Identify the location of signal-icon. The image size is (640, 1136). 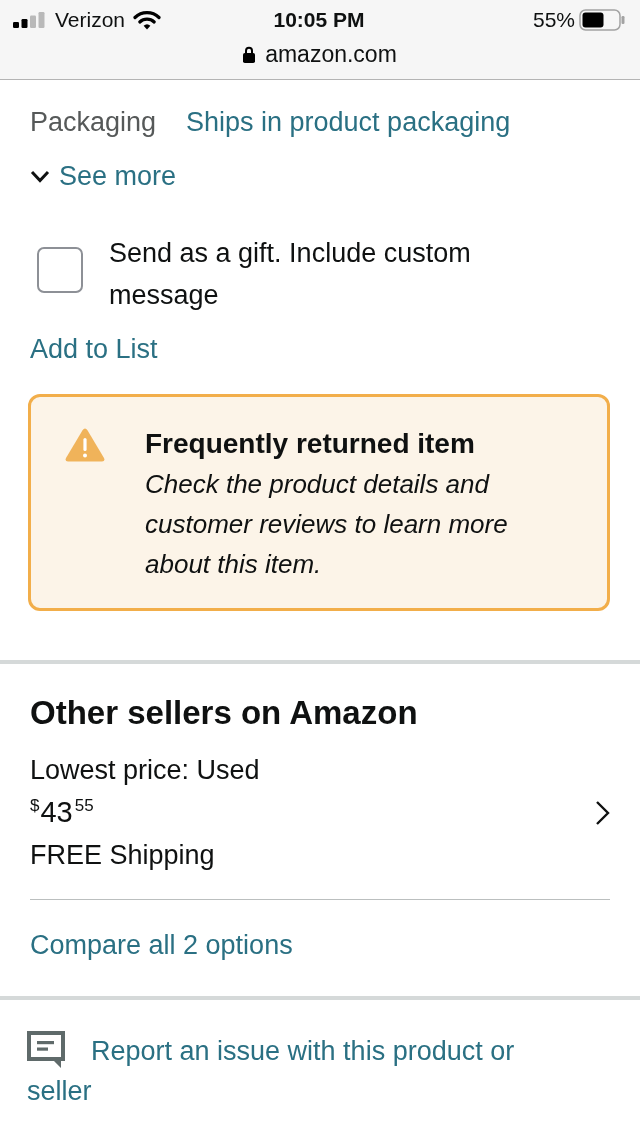
(29, 20).